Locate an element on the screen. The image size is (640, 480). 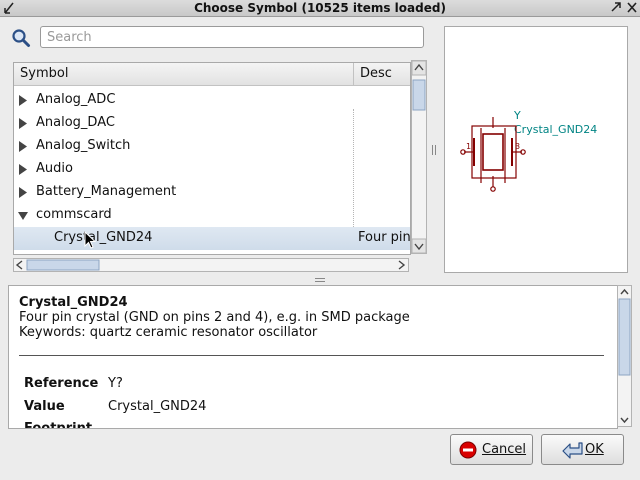
symbol-preview: Y Crystal_GND24 1 3 is located at coordinates (536, 149).